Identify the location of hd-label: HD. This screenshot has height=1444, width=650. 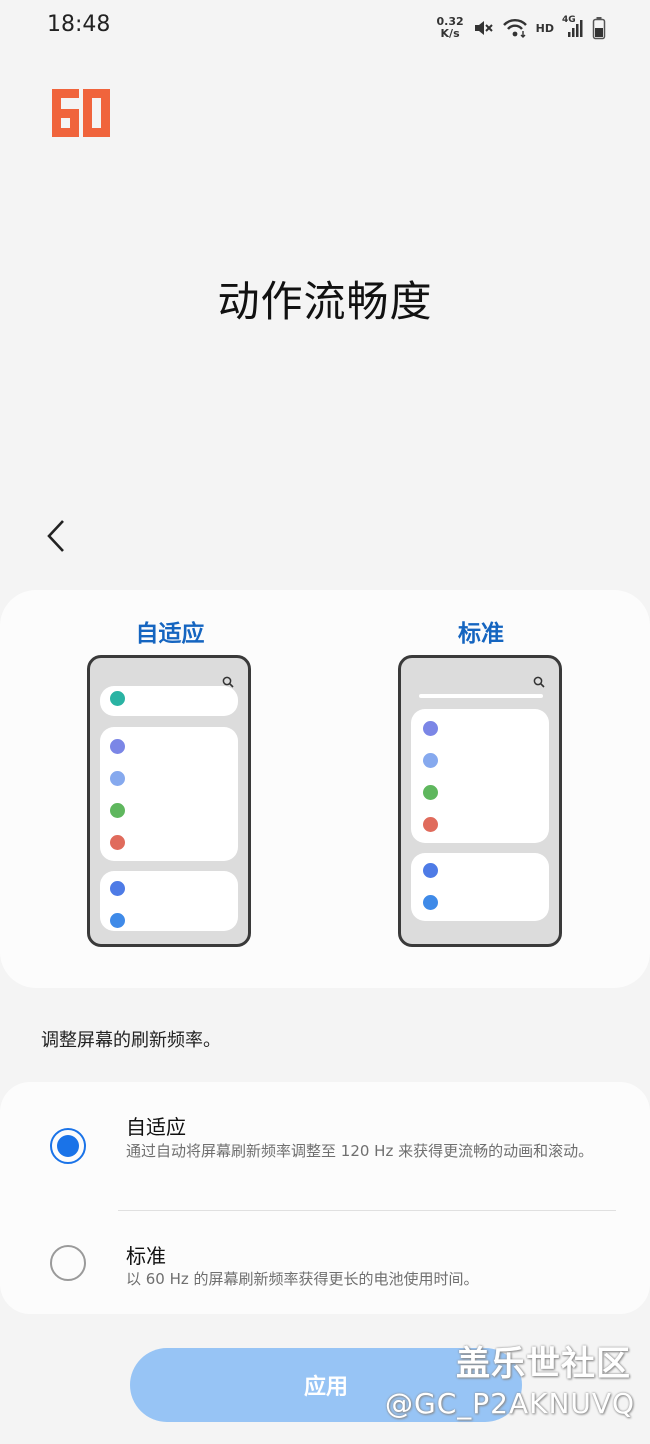
(544, 28).